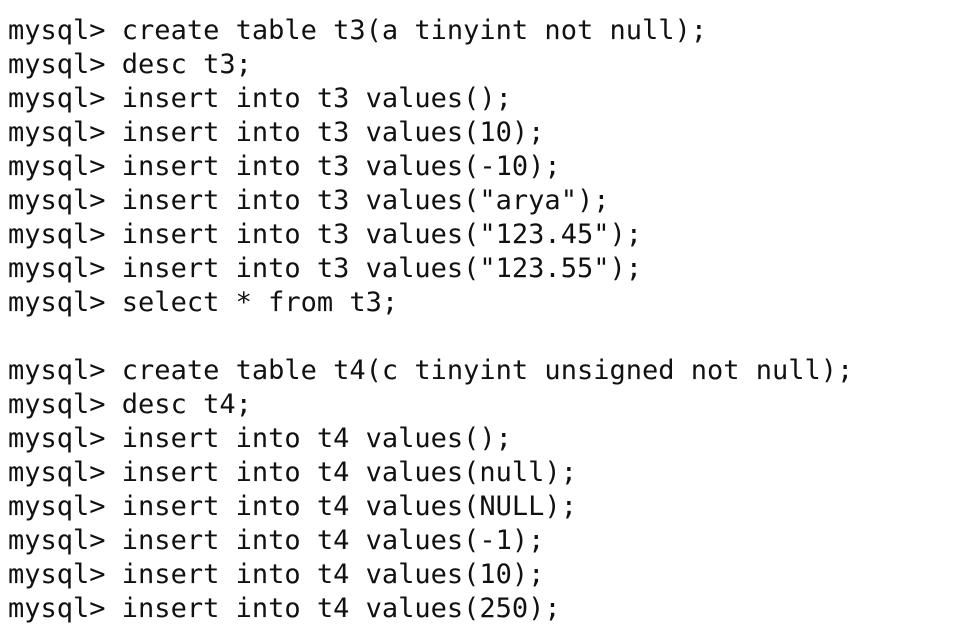 This screenshot has height=634, width=971. Describe the element at coordinates (316, 438) in the screenshot. I see `command-text: insert into t4 values();` at that location.